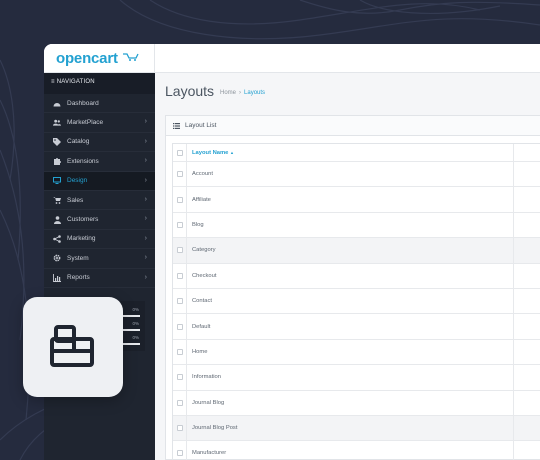  I want to click on sidebar-item-sales: Sales ›, so click(99, 201).